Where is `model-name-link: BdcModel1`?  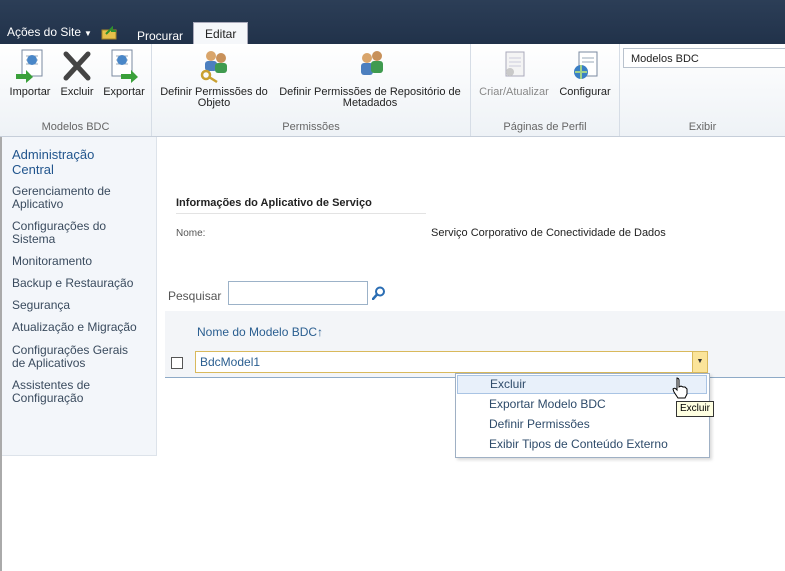
model-name-link: BdcModel1 is located at coordinates (230, 362).